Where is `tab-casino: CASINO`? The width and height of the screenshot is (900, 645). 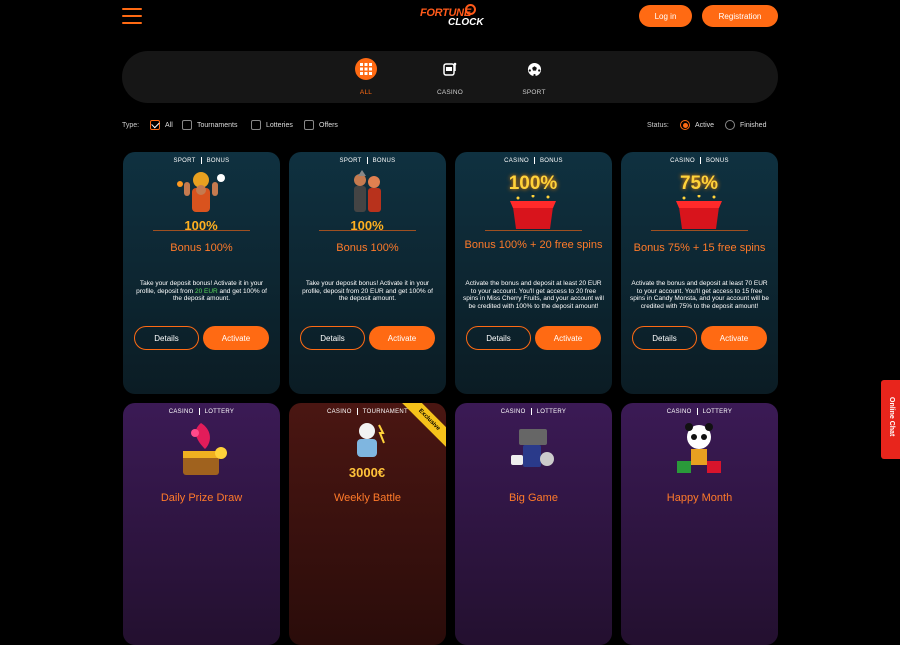
tab-casino: CASINO is located at coordinates (450, 78).